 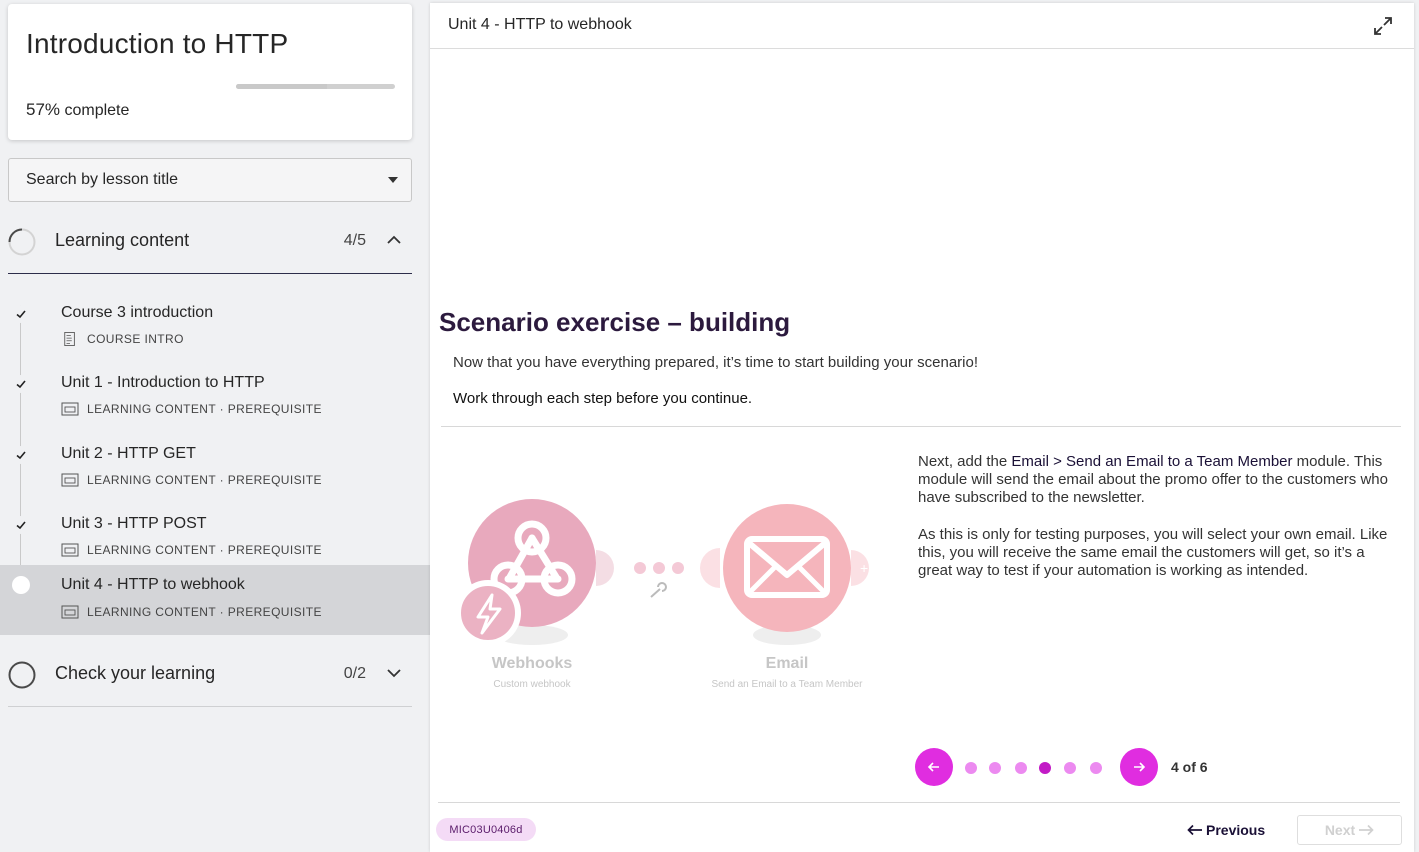 I want to click on lesson-title: Unit 1 - Introduction to HTTP, so click(x=163, y=382).